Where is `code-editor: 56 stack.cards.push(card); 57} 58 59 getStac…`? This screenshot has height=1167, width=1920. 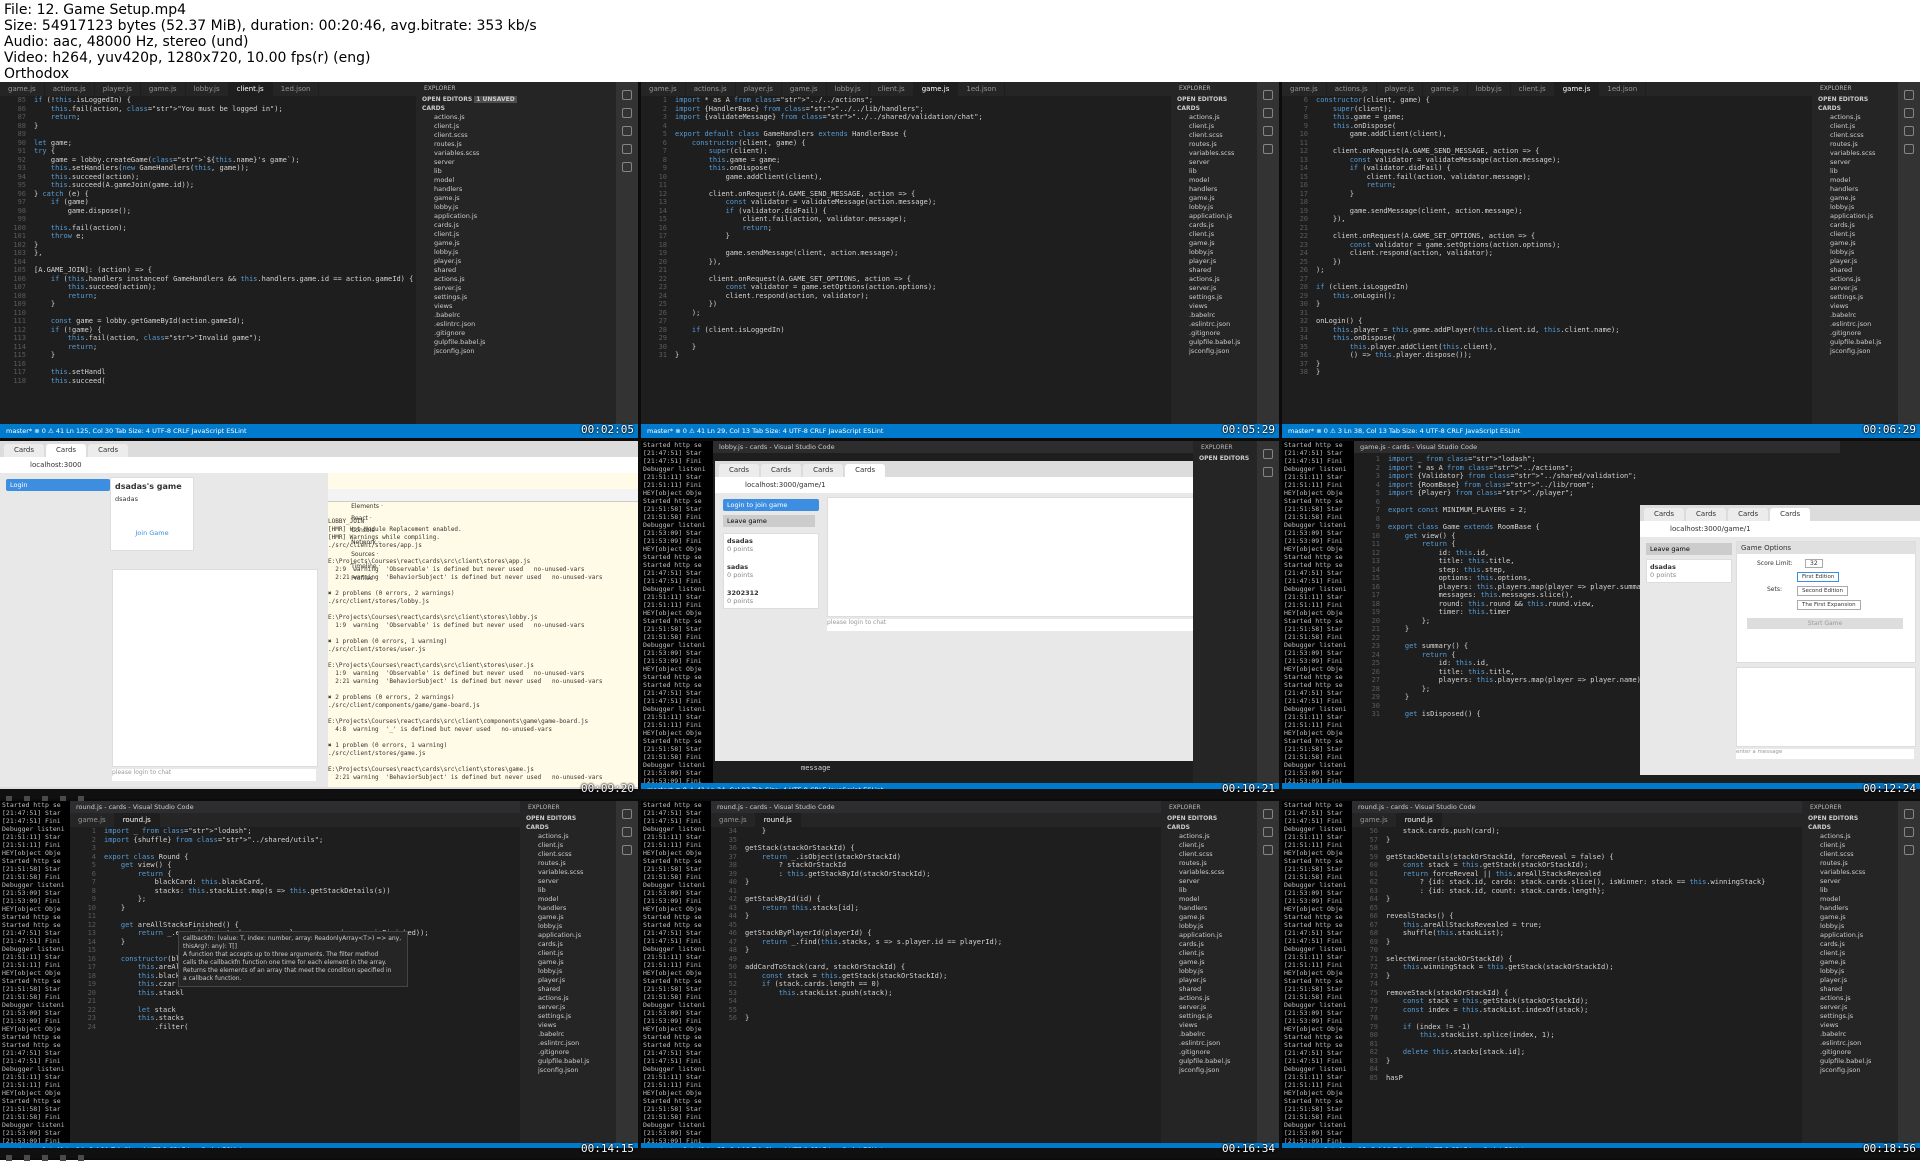
code-editor: 56 stack.cards.push(card); 57} 58 59 getStac… is located at coordinates (1577, 991).